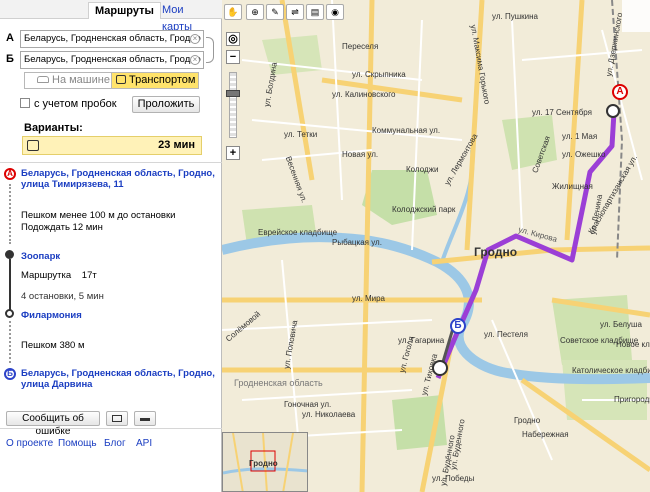 This screenshot has width=650, height=492. I want to click on ruler-icon: ✎, so click(275, 12).